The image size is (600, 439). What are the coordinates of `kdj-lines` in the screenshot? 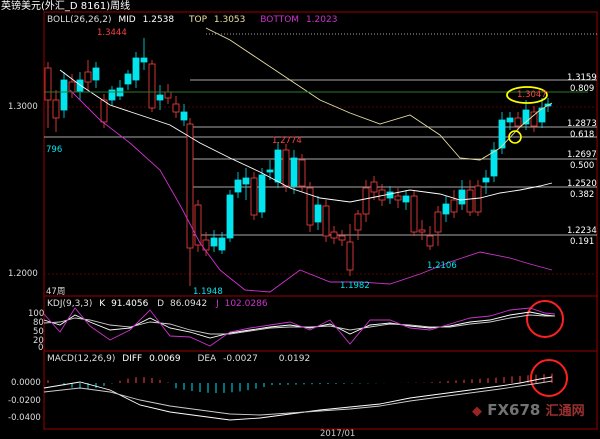 It's located at (299, 327).